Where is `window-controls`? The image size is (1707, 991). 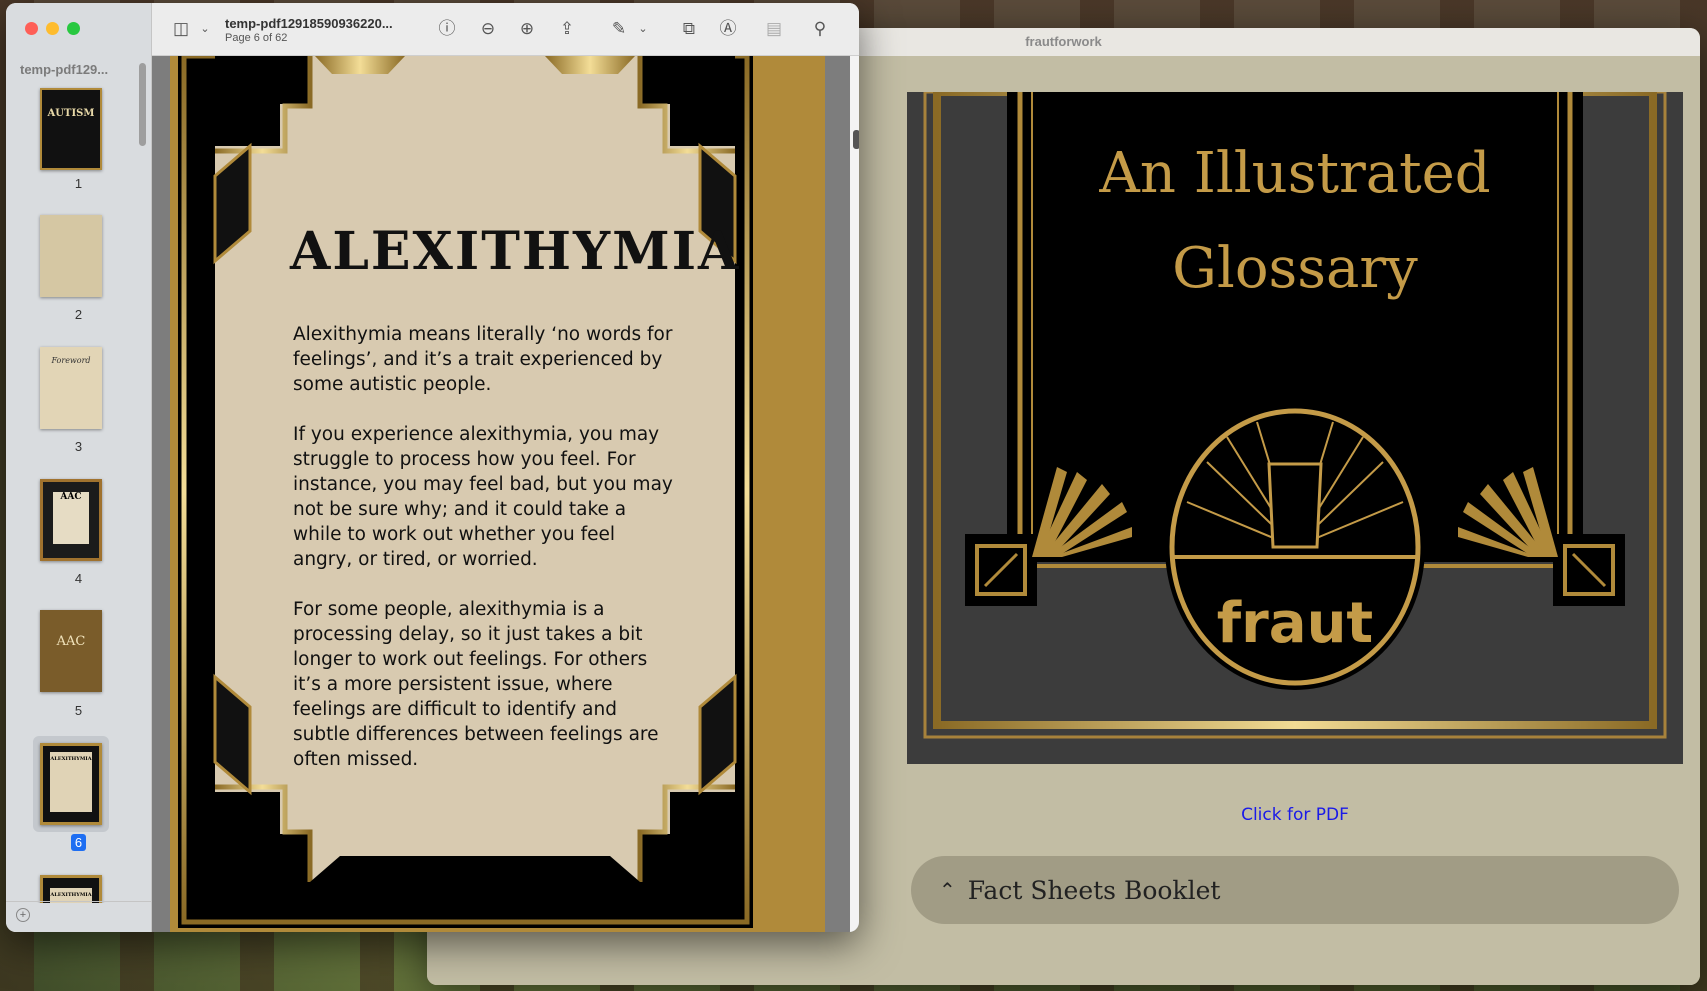
window-controls is located at coordinates (52, 28).